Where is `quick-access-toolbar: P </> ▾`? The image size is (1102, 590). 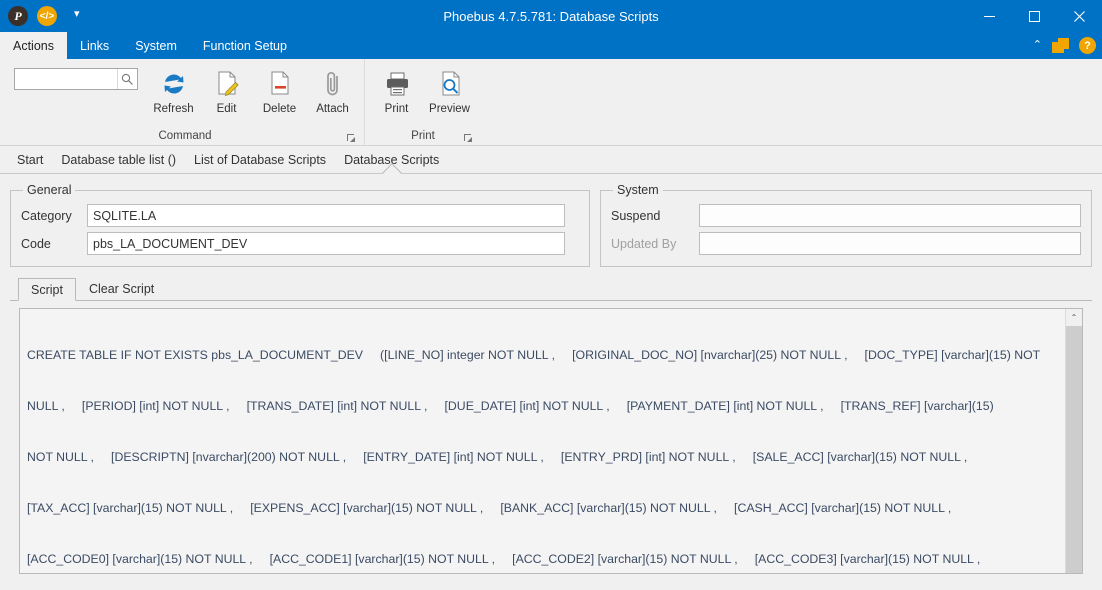
quick-access-toolbar: P </> ▾ is located at coordinates (40, 16).